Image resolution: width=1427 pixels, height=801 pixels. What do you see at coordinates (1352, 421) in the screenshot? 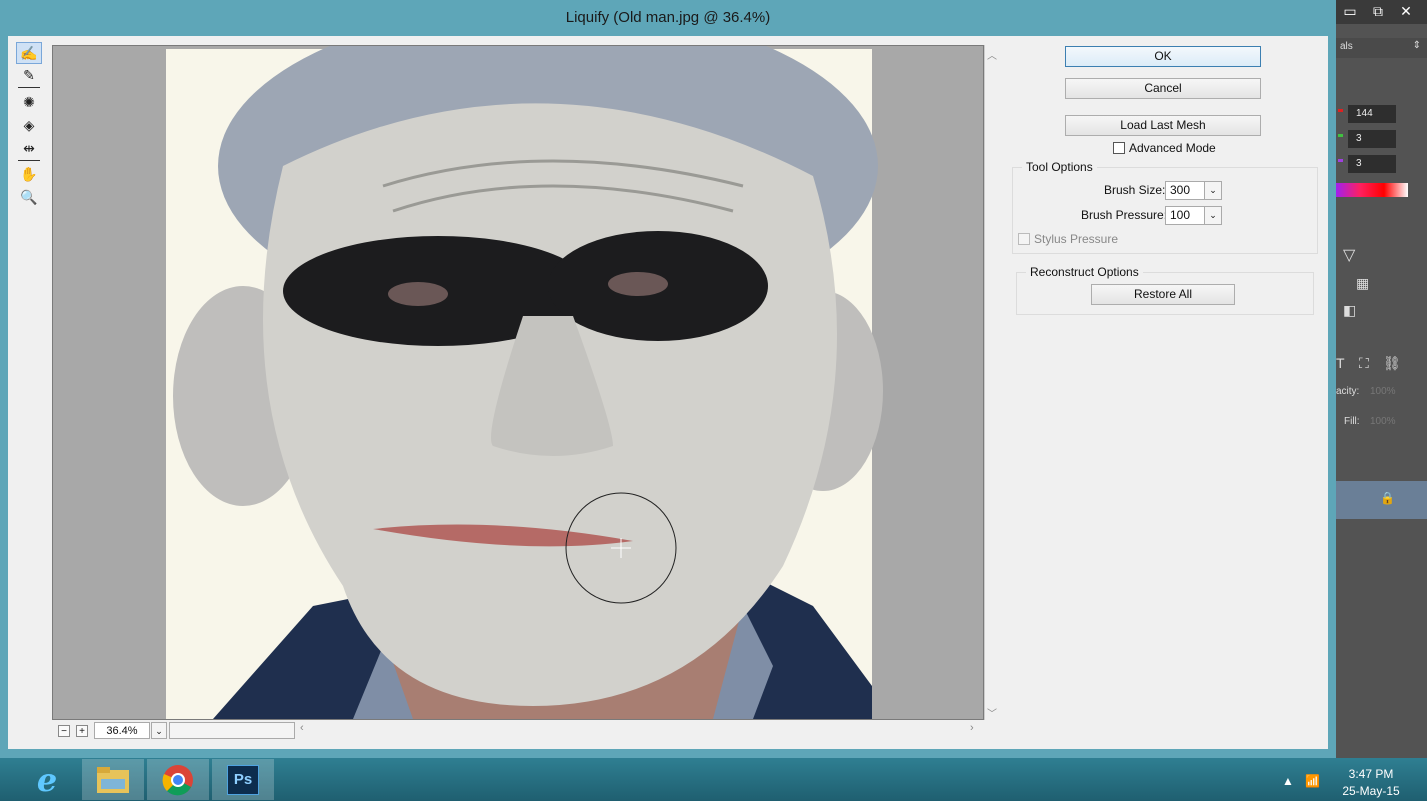
I see `fill-label: Fill:` at bounding box center [1352, 421].